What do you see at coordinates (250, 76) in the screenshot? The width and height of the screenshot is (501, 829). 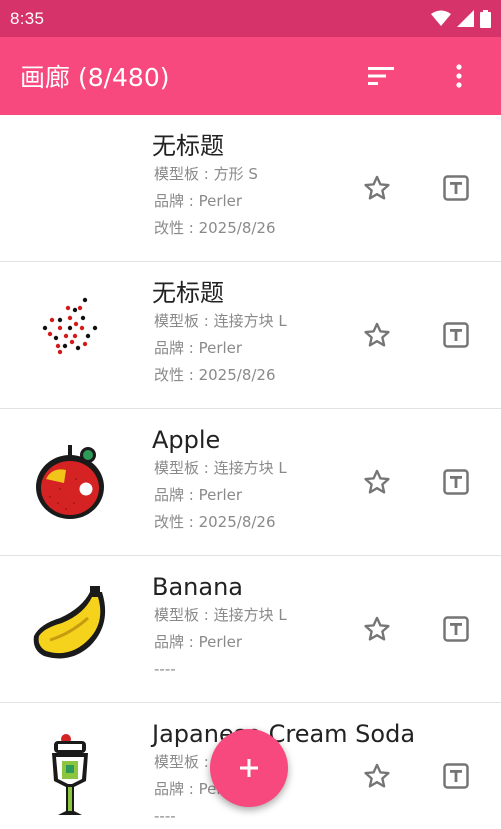 I see `app-bar: 画廊 (8/480)` at bounding box center [250, 76].